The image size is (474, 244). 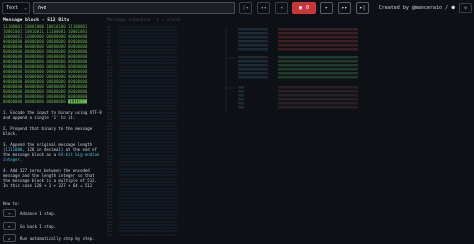 I want to click on howto-back: ← Go back 1 step., so click(x=29, y=226).